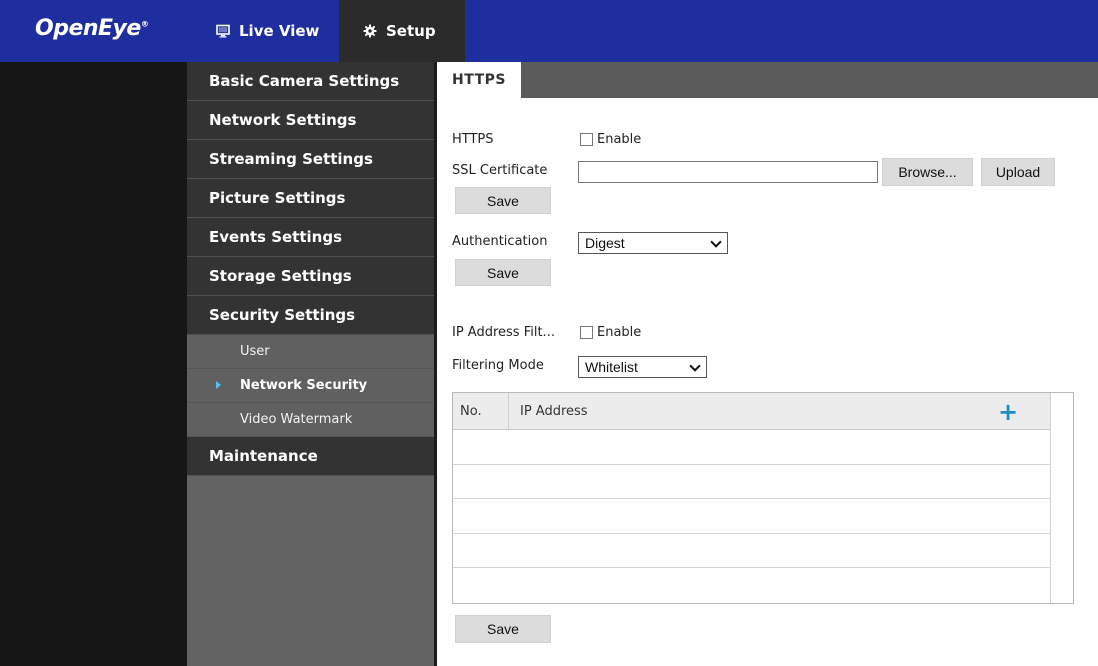 This screenshot has width=1098, height=666. What do you see at coordinates (280, 276) in the screenshot?
I see `sidebar-item-label: Storage Settings` at bounding box center [280, 276].